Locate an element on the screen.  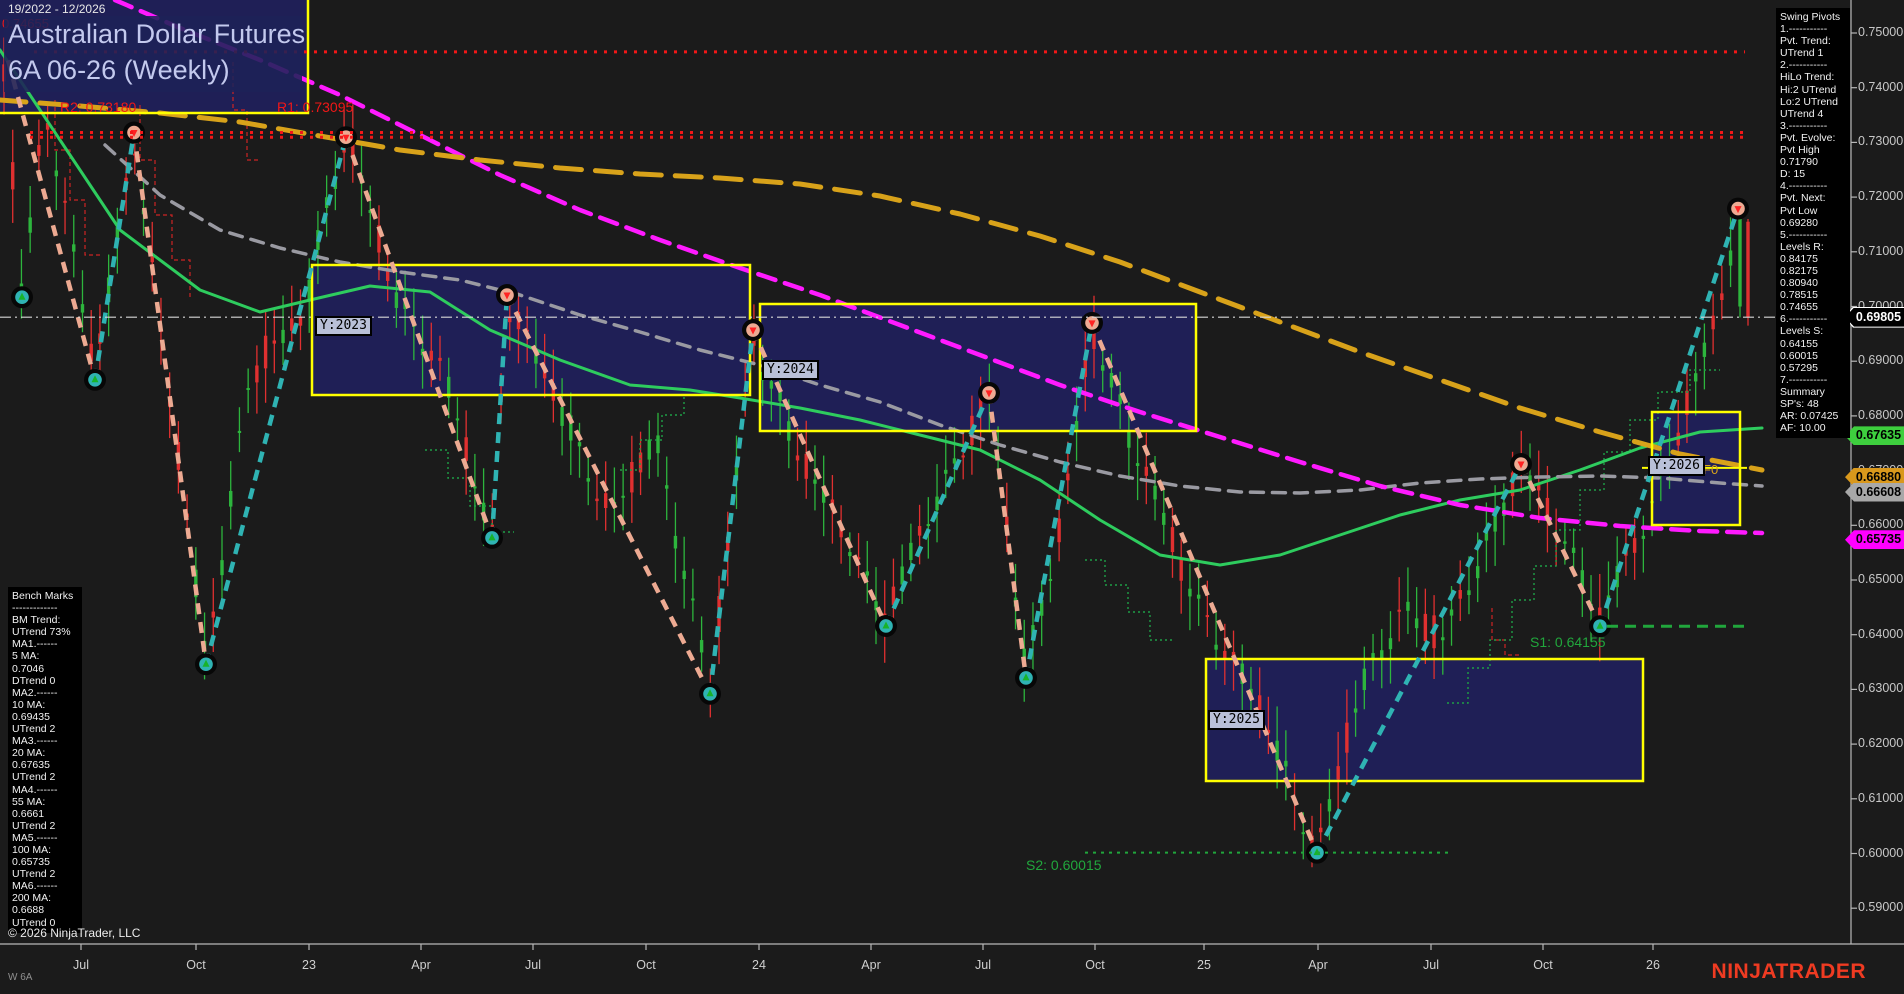
year-annotation-label: Y:2025 is located at coordinates (1236, 720).